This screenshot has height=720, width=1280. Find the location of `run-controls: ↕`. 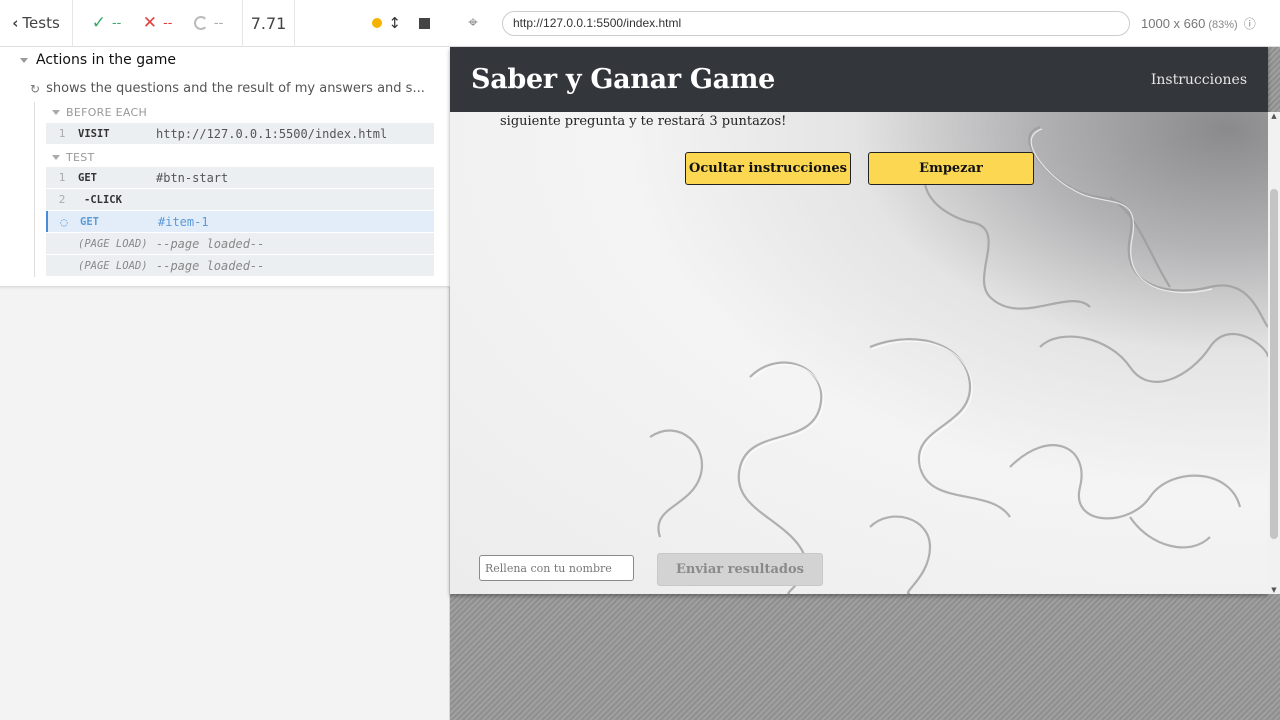

run-controls: ↕ is located at coordinates (372, 23).